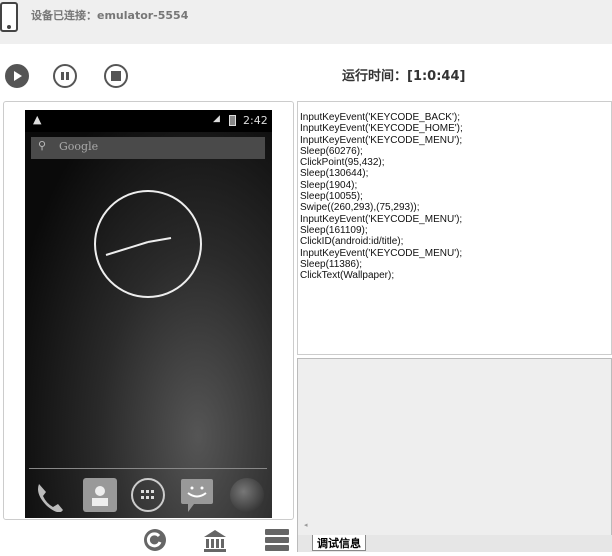  I want to click on home-building-button, so click(215, 540).